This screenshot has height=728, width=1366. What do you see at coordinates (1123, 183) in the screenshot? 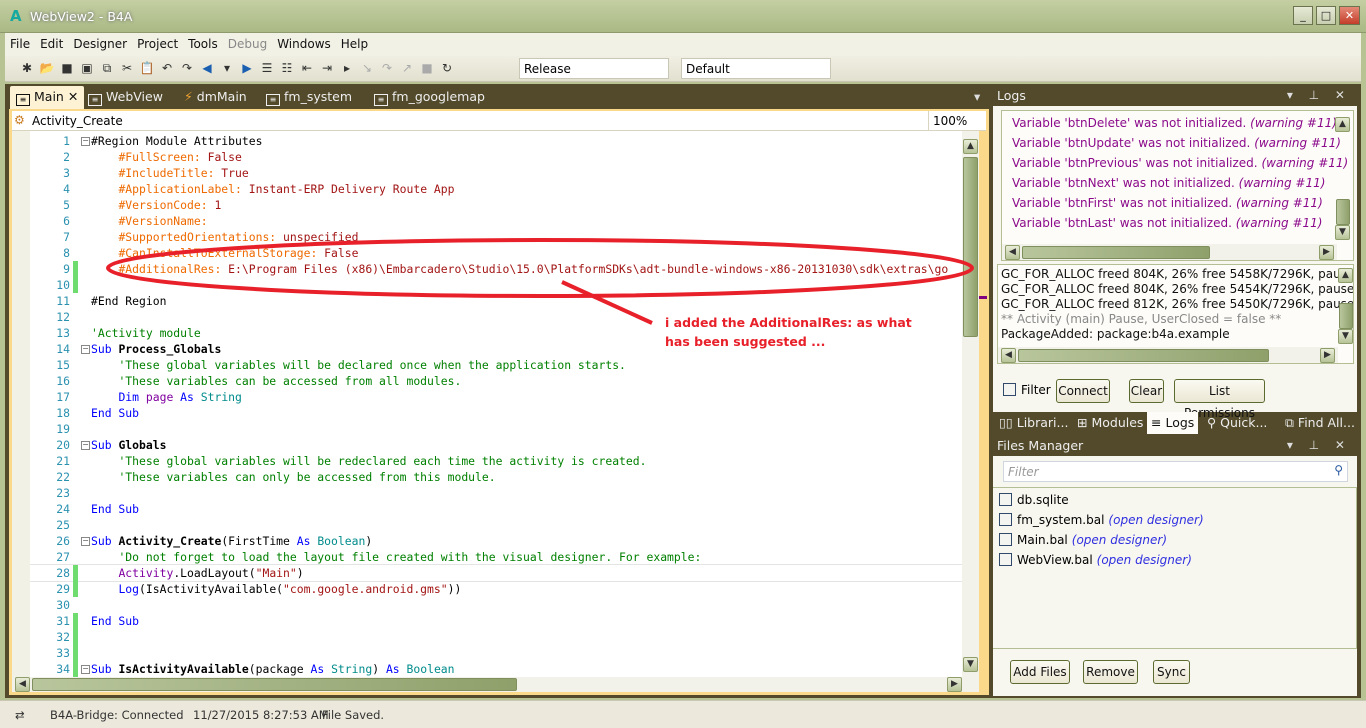
I see `warning-message: Variable 'btnNext' was not initialized.` at bounding box center [1123, 183].